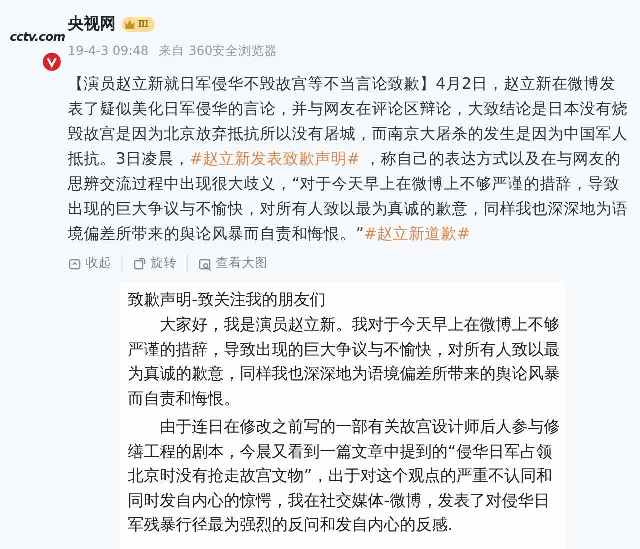 The width and height of the screenshot is (640, 549). I want to click on hashtag-link: #赵立新道歉#, so click(417, 234).